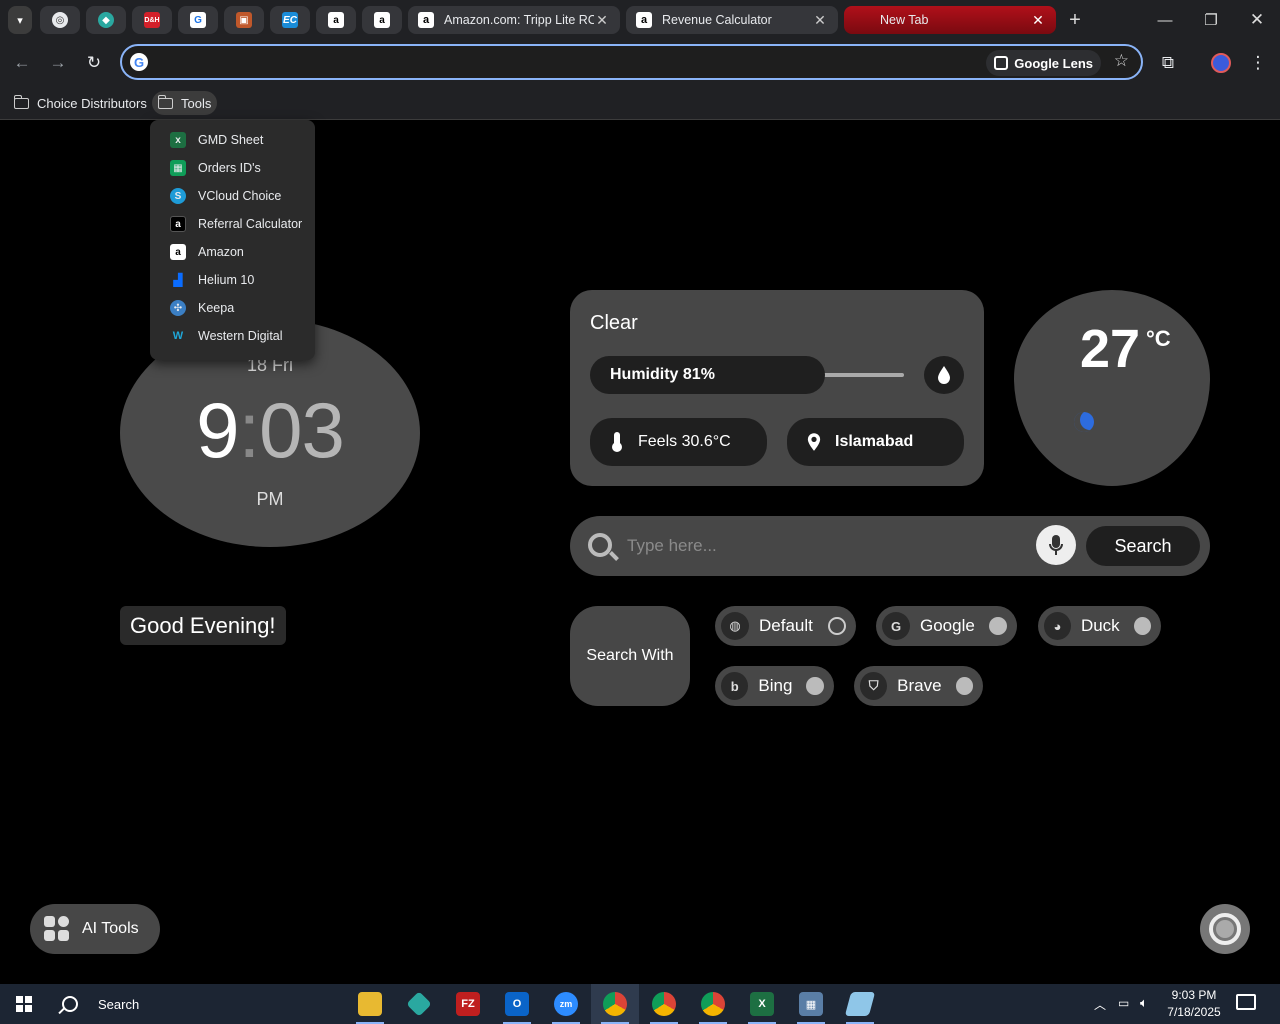  What do you see at coordinates (22, 63) in the screenshot?
I see `back-icon: ←` at bounding box center [22, 63].